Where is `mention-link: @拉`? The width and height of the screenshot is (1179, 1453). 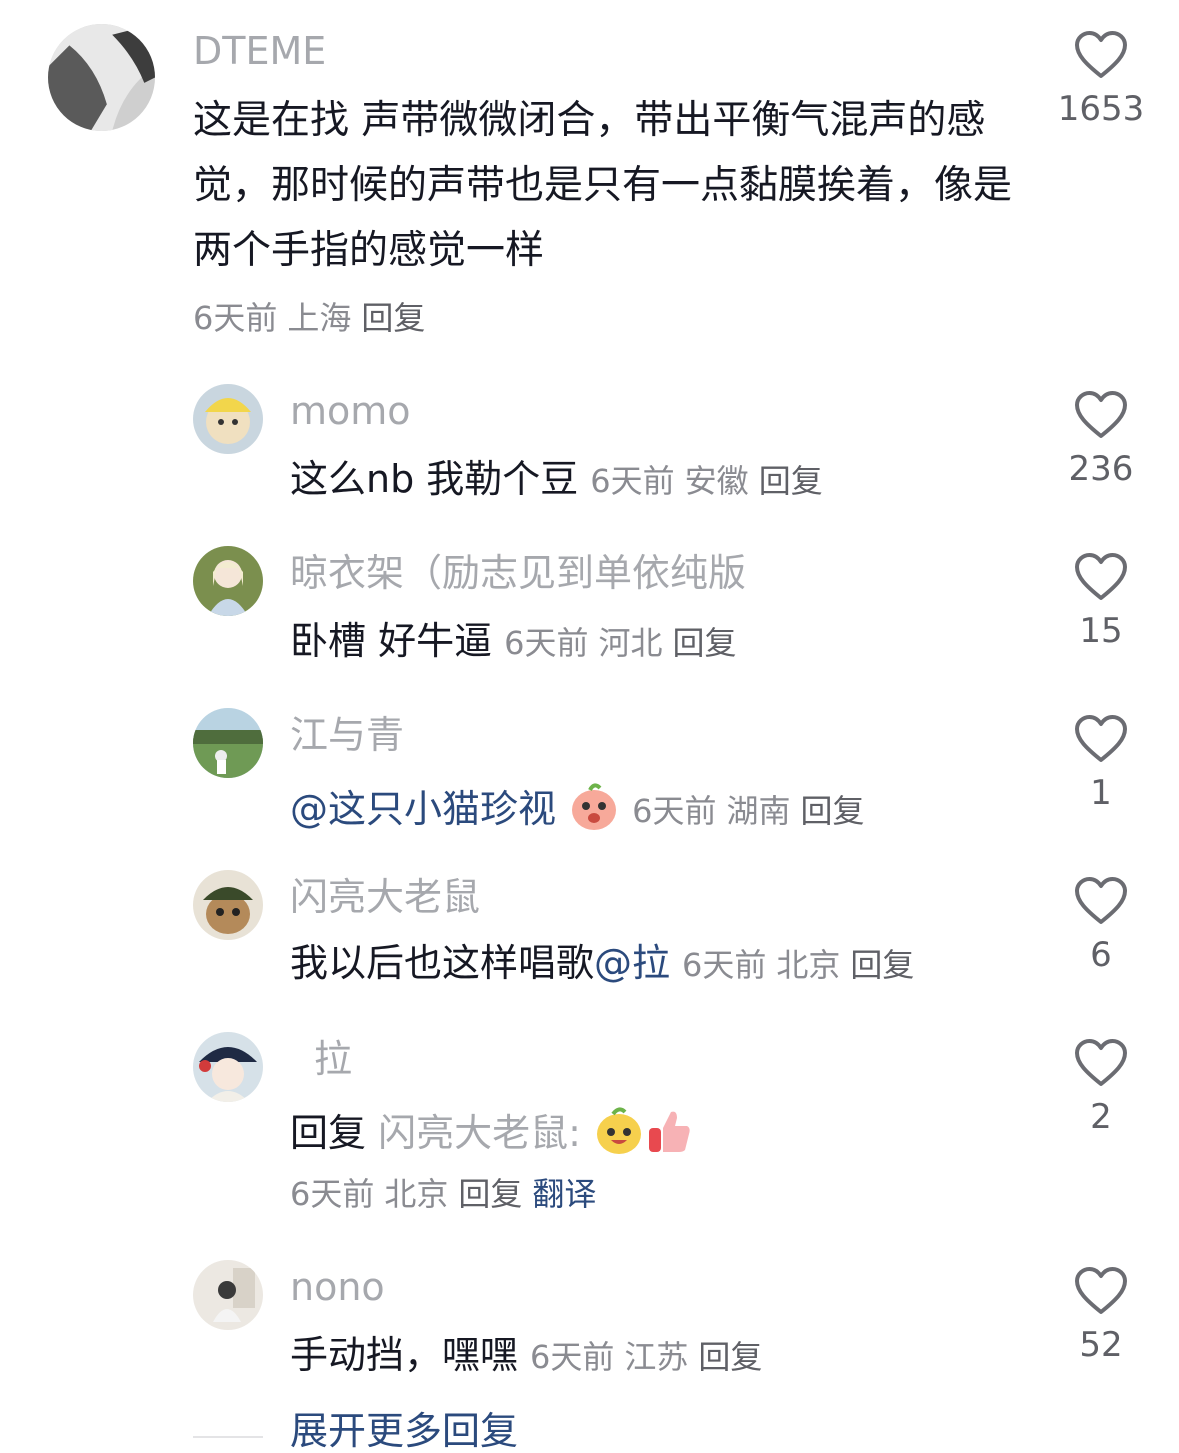 mention-link: @拉 is located at coordinates (632, 963).